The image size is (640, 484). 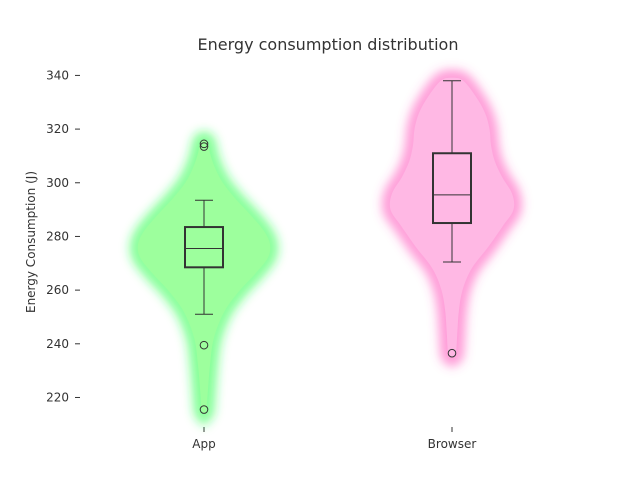 What do you see at coordinates (204, 279) in the screenshot?
I see `violin-group-app` at bounding box center [204, 279].